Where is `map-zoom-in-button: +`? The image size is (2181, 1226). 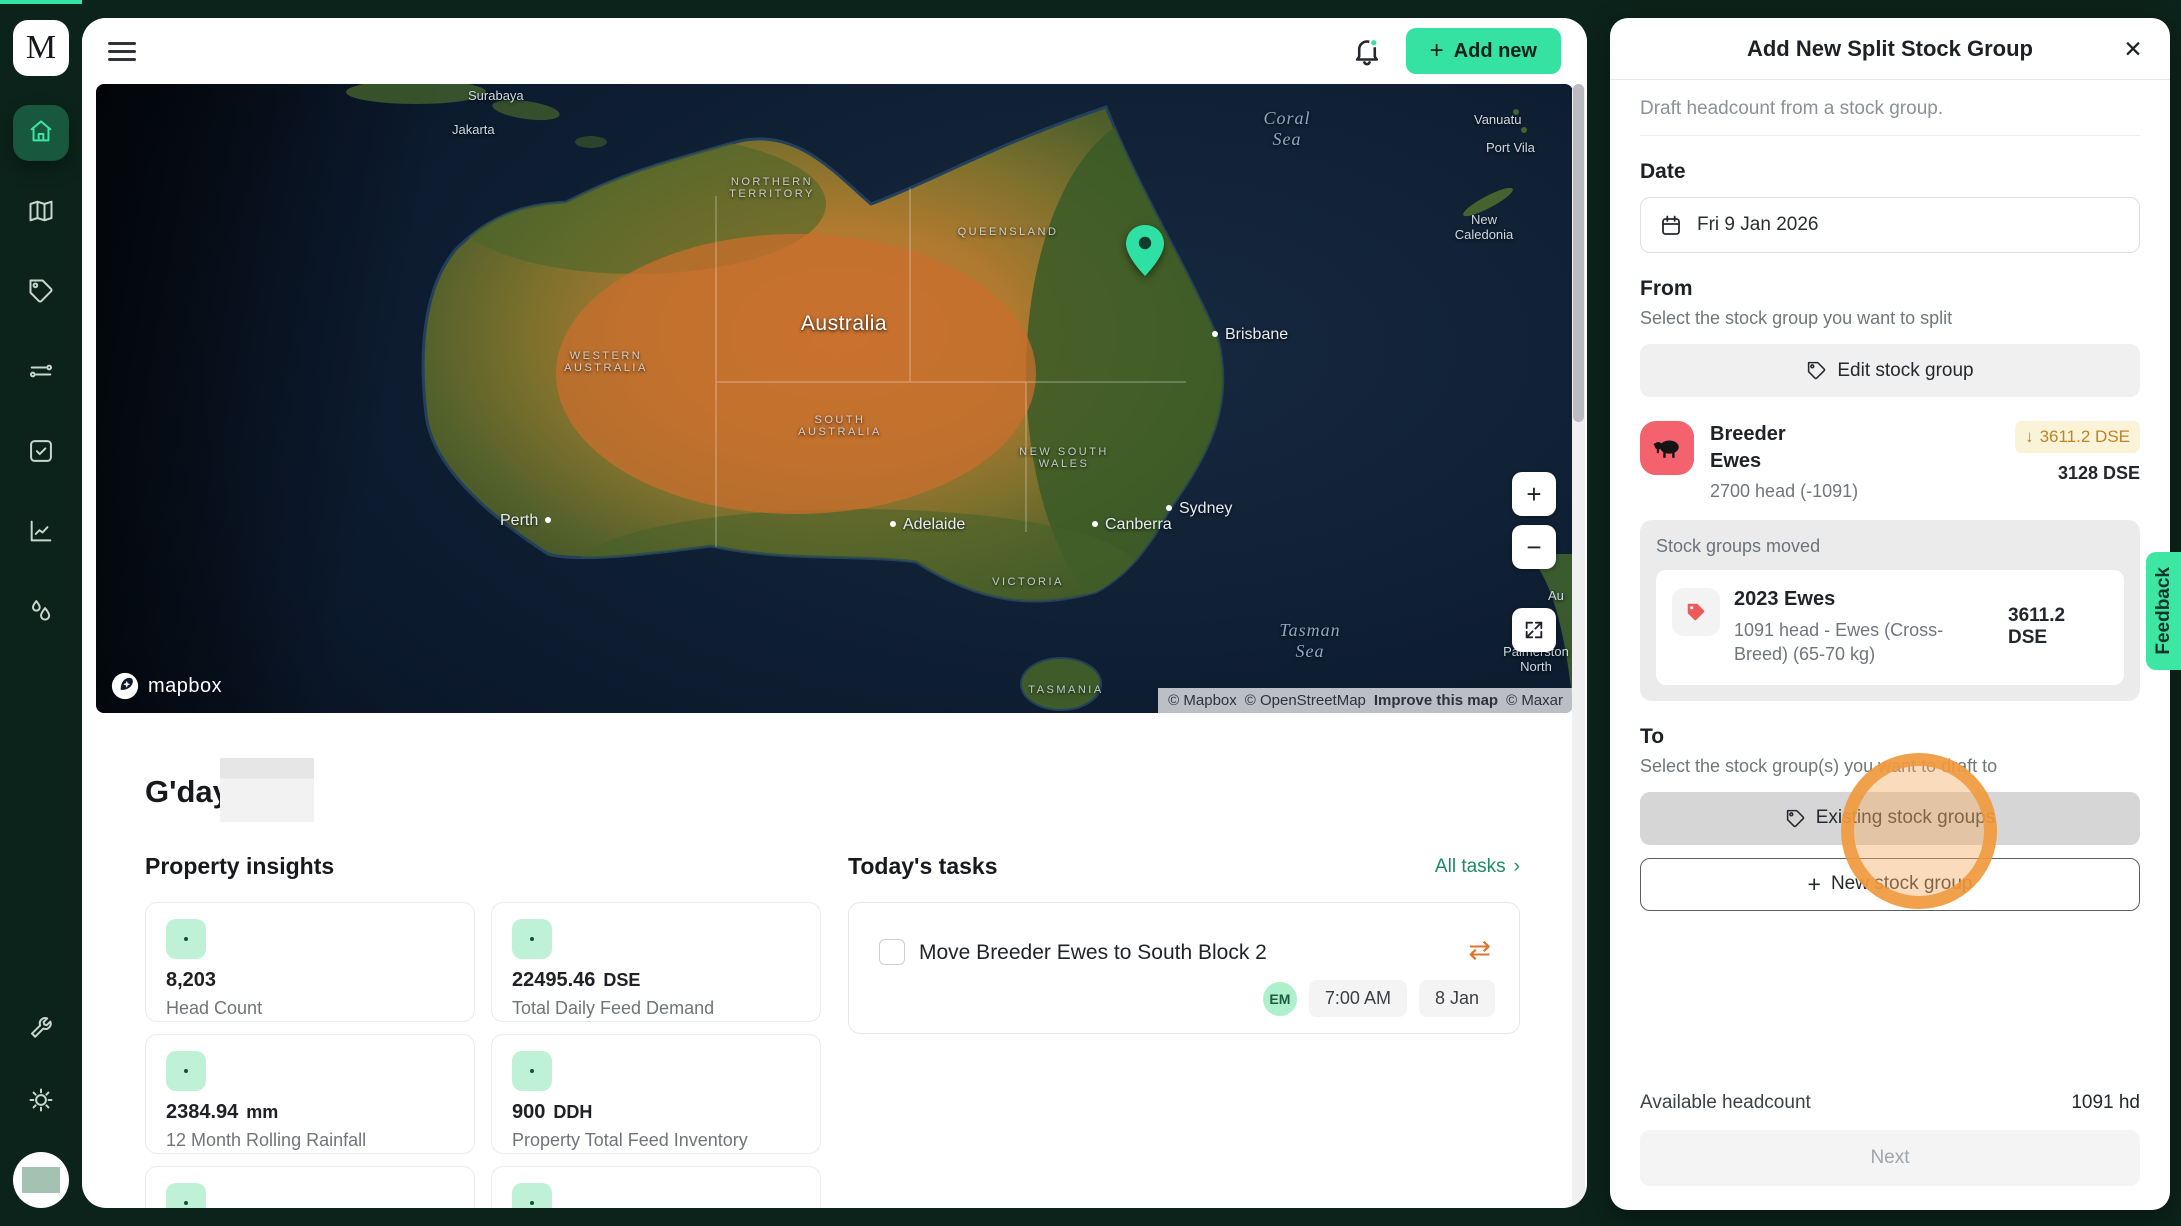
map-zoom-in-button: + is located at coordinates (1534, 494).